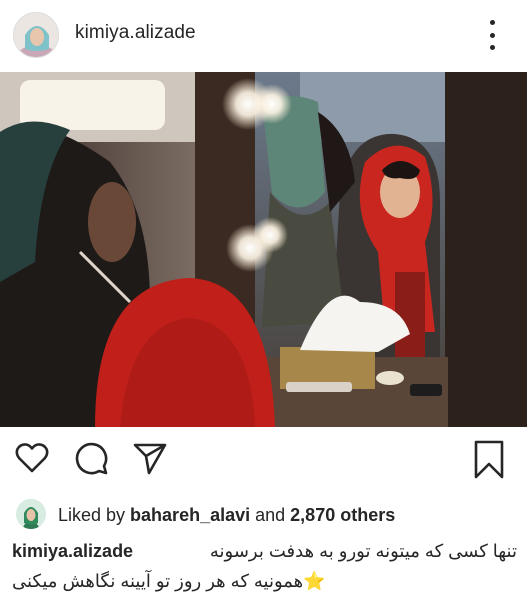  What do you see at coordinates (150, 460) in the screenshot?
I see `send-icon` at bounding box center [150, 460].